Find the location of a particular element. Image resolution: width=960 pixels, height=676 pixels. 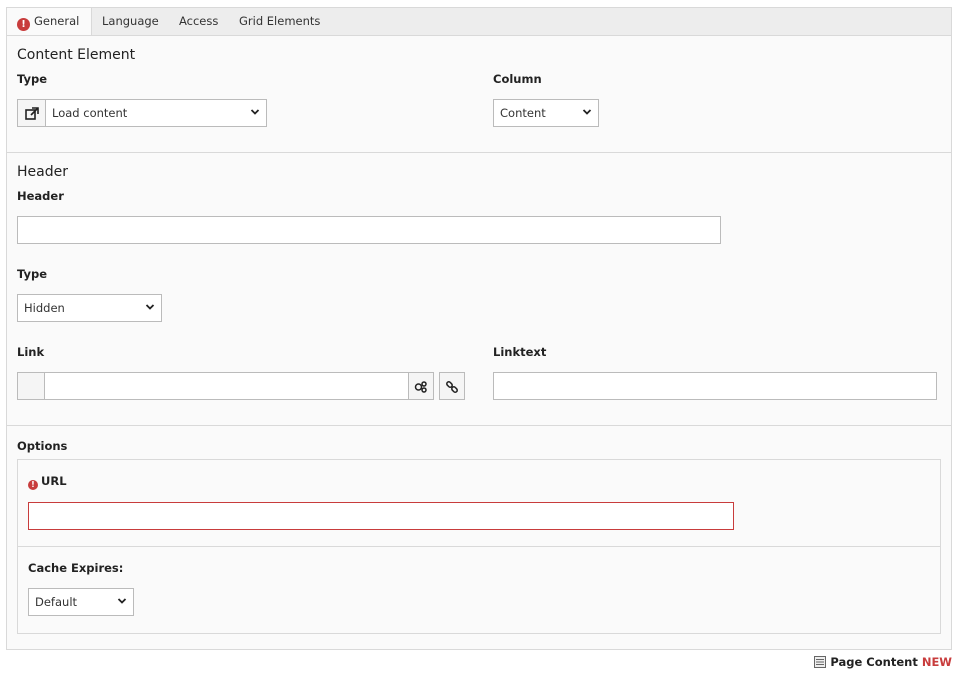

header-type-value: Hidden is located at coordinates (44, 308).